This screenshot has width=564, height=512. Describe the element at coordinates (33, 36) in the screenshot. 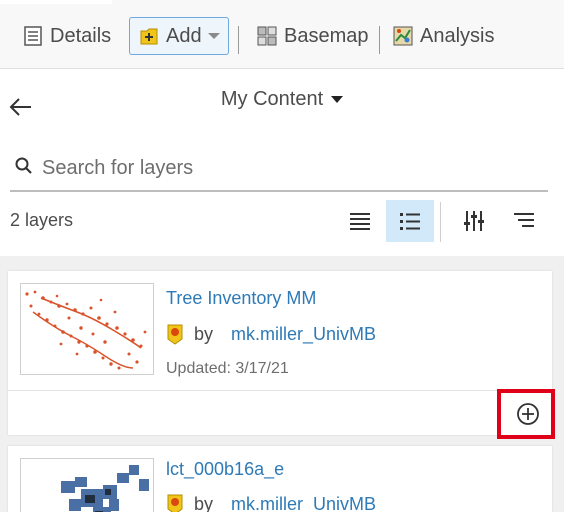

I see `details-icon` at that location.